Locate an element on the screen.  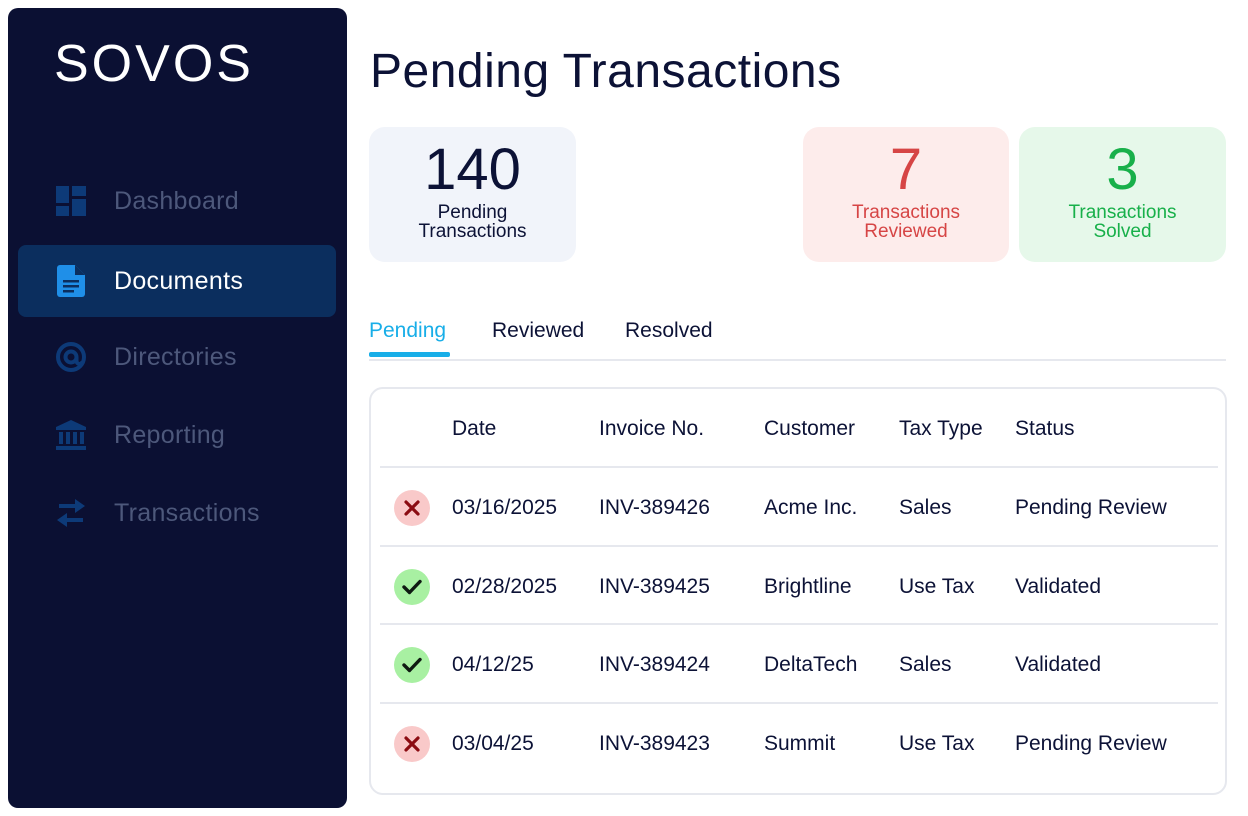
row-customer: Brightline is located at coordinates (808, 586).